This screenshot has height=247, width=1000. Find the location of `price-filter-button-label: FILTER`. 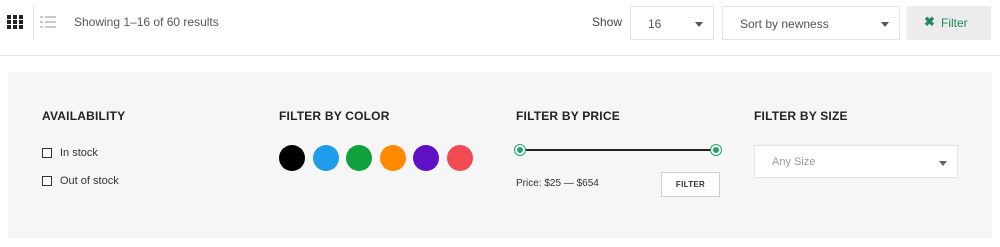

price-filter-button-label: FILTER is located at coordinates (690, 184).